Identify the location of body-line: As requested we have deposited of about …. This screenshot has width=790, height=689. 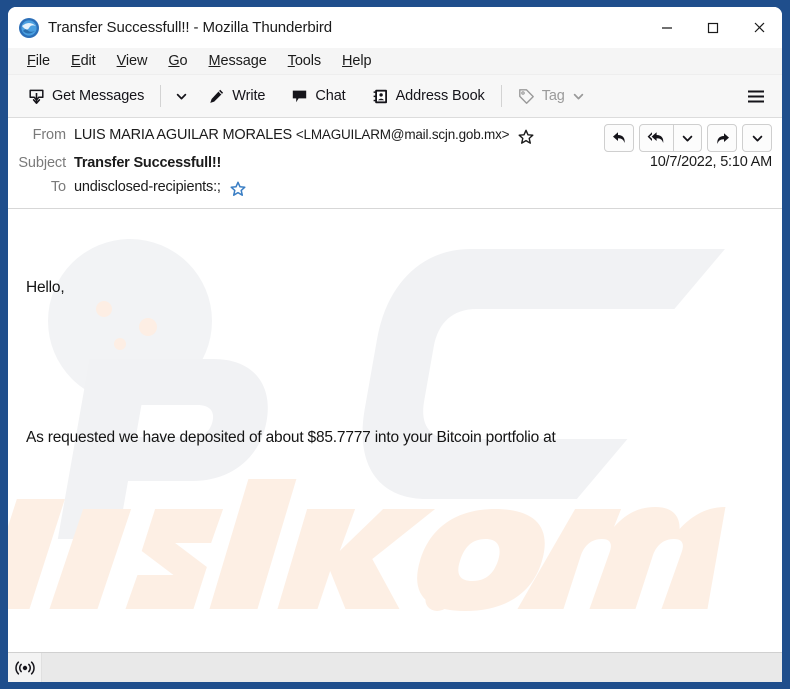
(291, 437).